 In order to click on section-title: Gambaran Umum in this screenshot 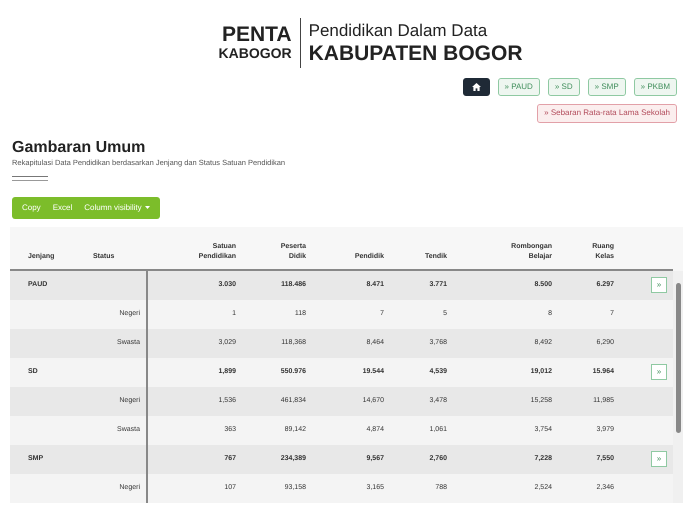, I will do `click(79, 147)`.